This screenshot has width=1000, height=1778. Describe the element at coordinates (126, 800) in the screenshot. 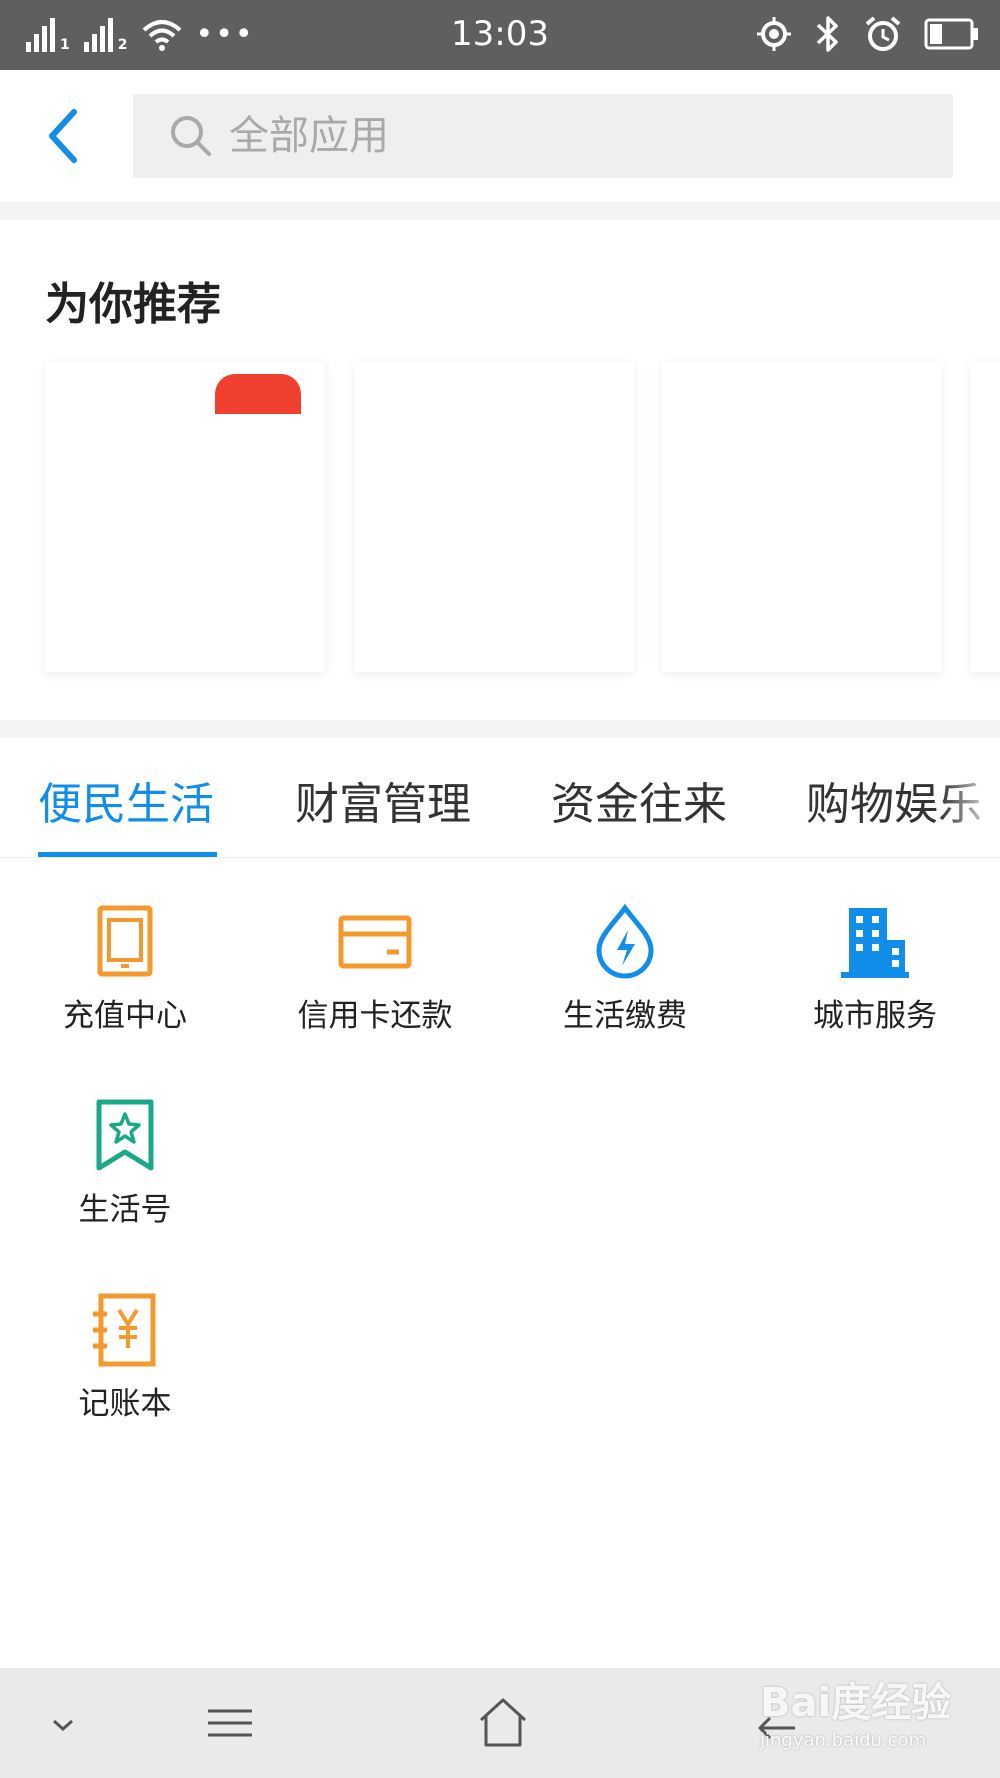

I see `tab-convenient-life: 便民生活` at that location.